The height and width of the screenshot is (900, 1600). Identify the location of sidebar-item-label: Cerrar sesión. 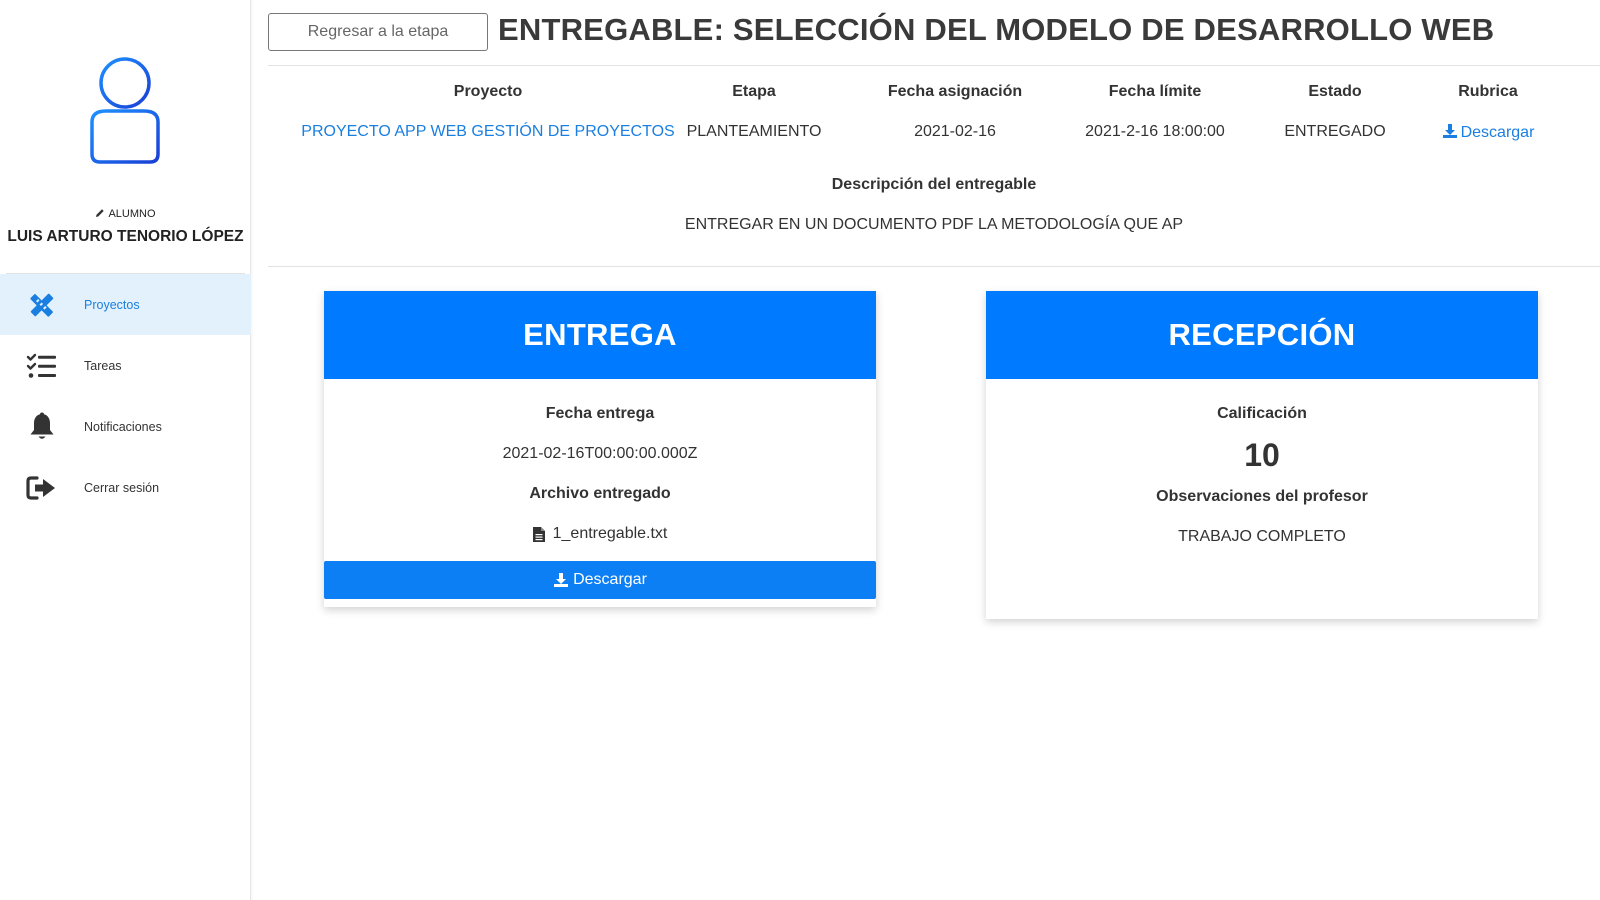
(122, 487).